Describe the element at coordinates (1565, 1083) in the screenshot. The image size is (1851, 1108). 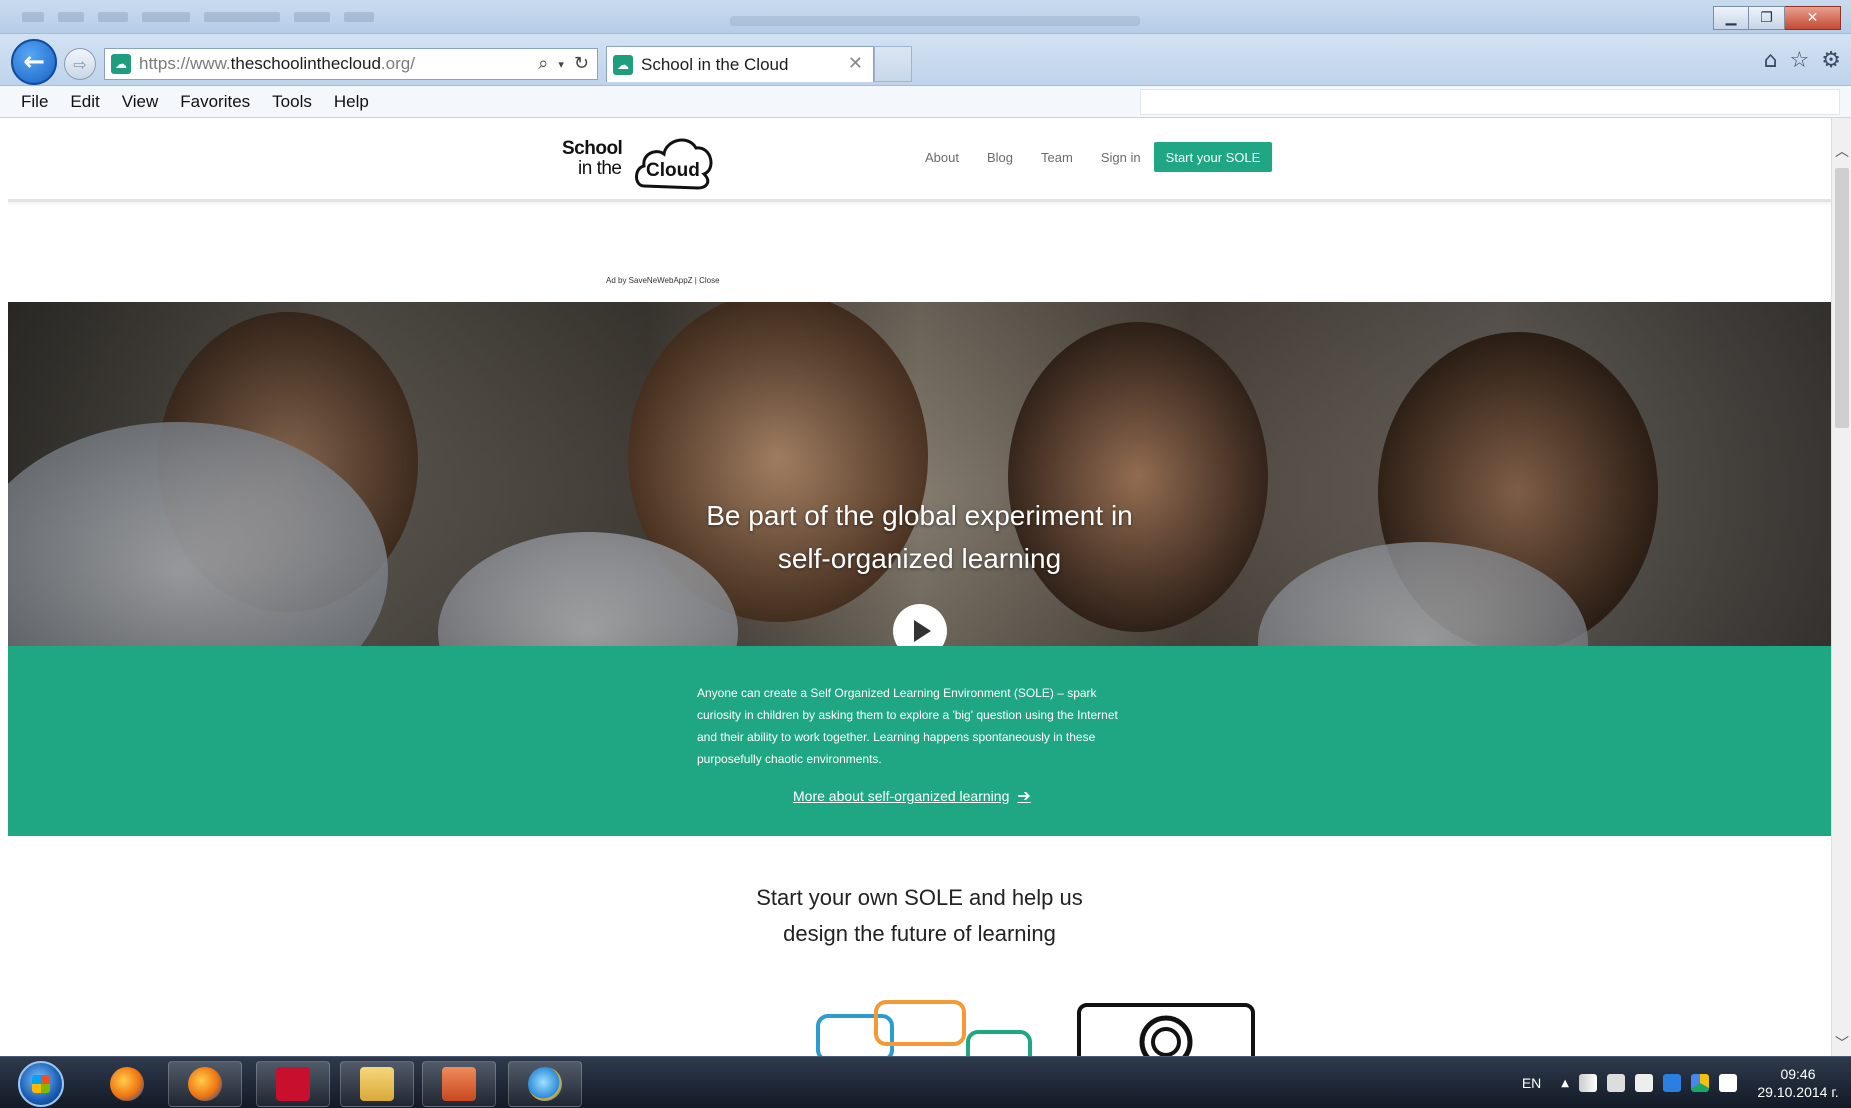
I see `tray-expand-icon: ▲` at that location.